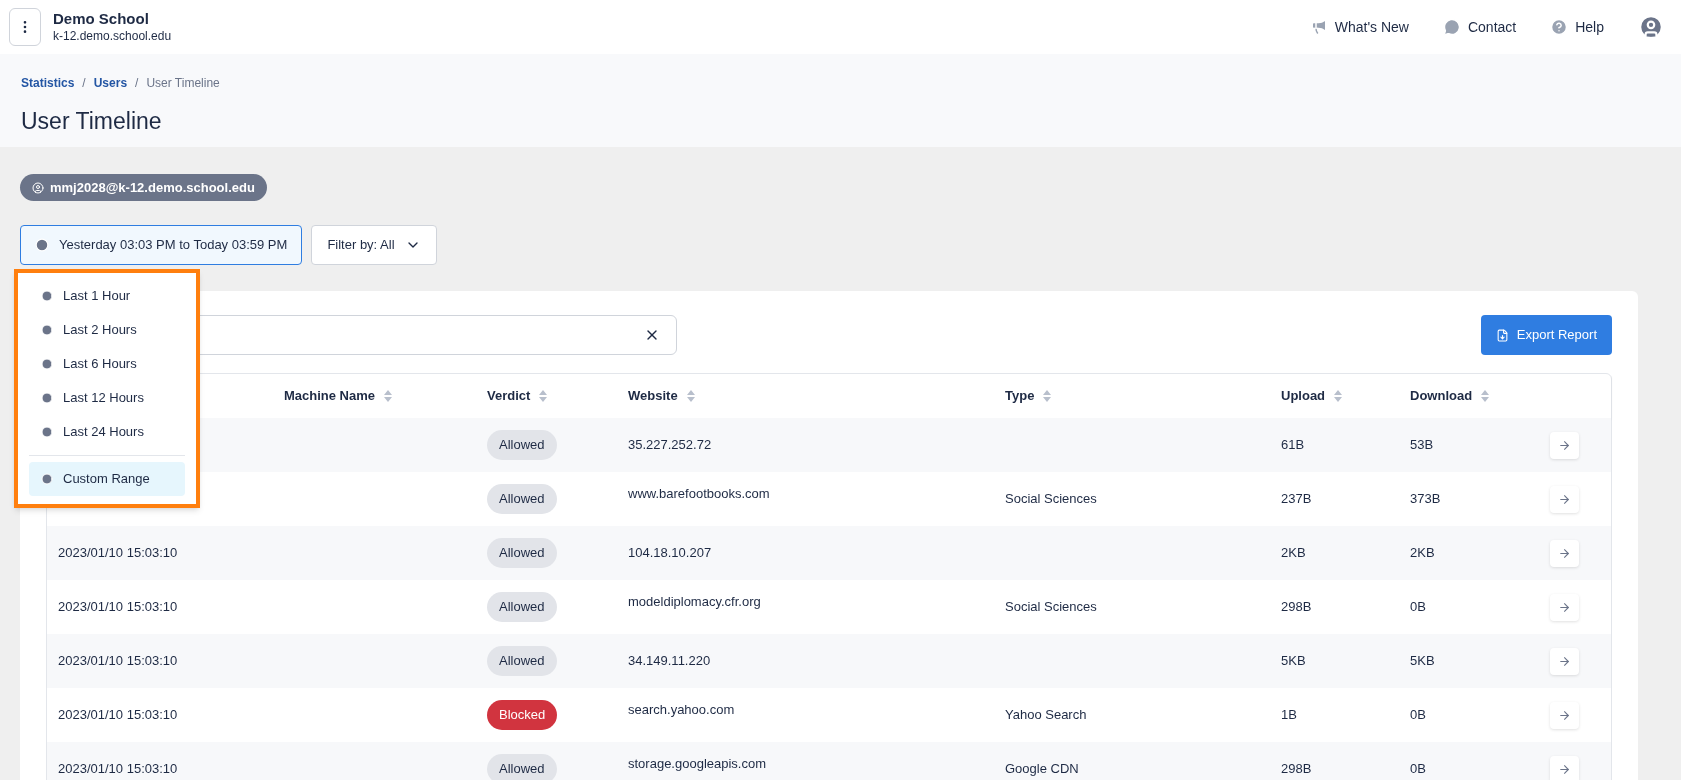  Describe the element at coordinates (1546, 335) in the screenshot. I see `export-button: Export Report` at that location.